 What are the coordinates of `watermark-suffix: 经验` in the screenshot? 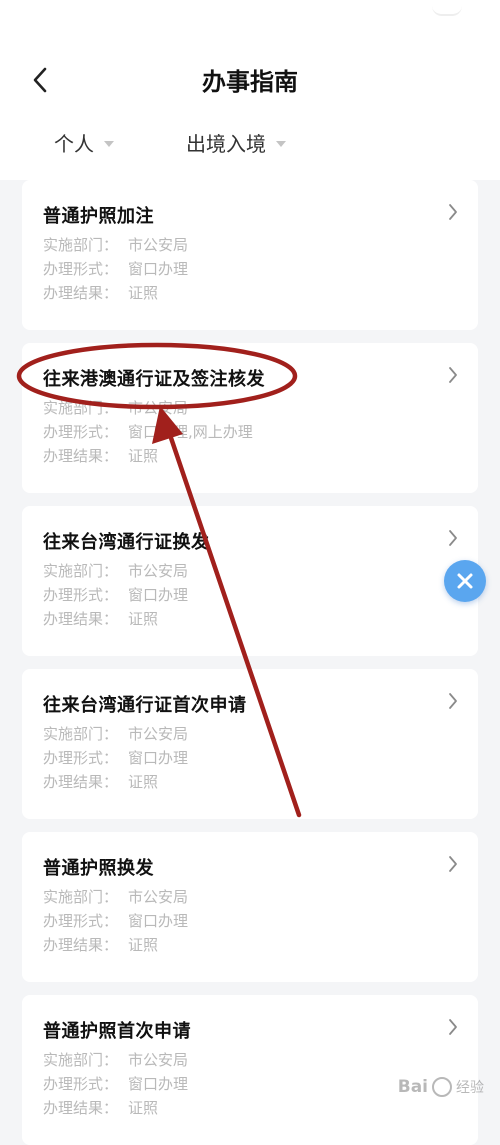 It's located at (470, 1088).